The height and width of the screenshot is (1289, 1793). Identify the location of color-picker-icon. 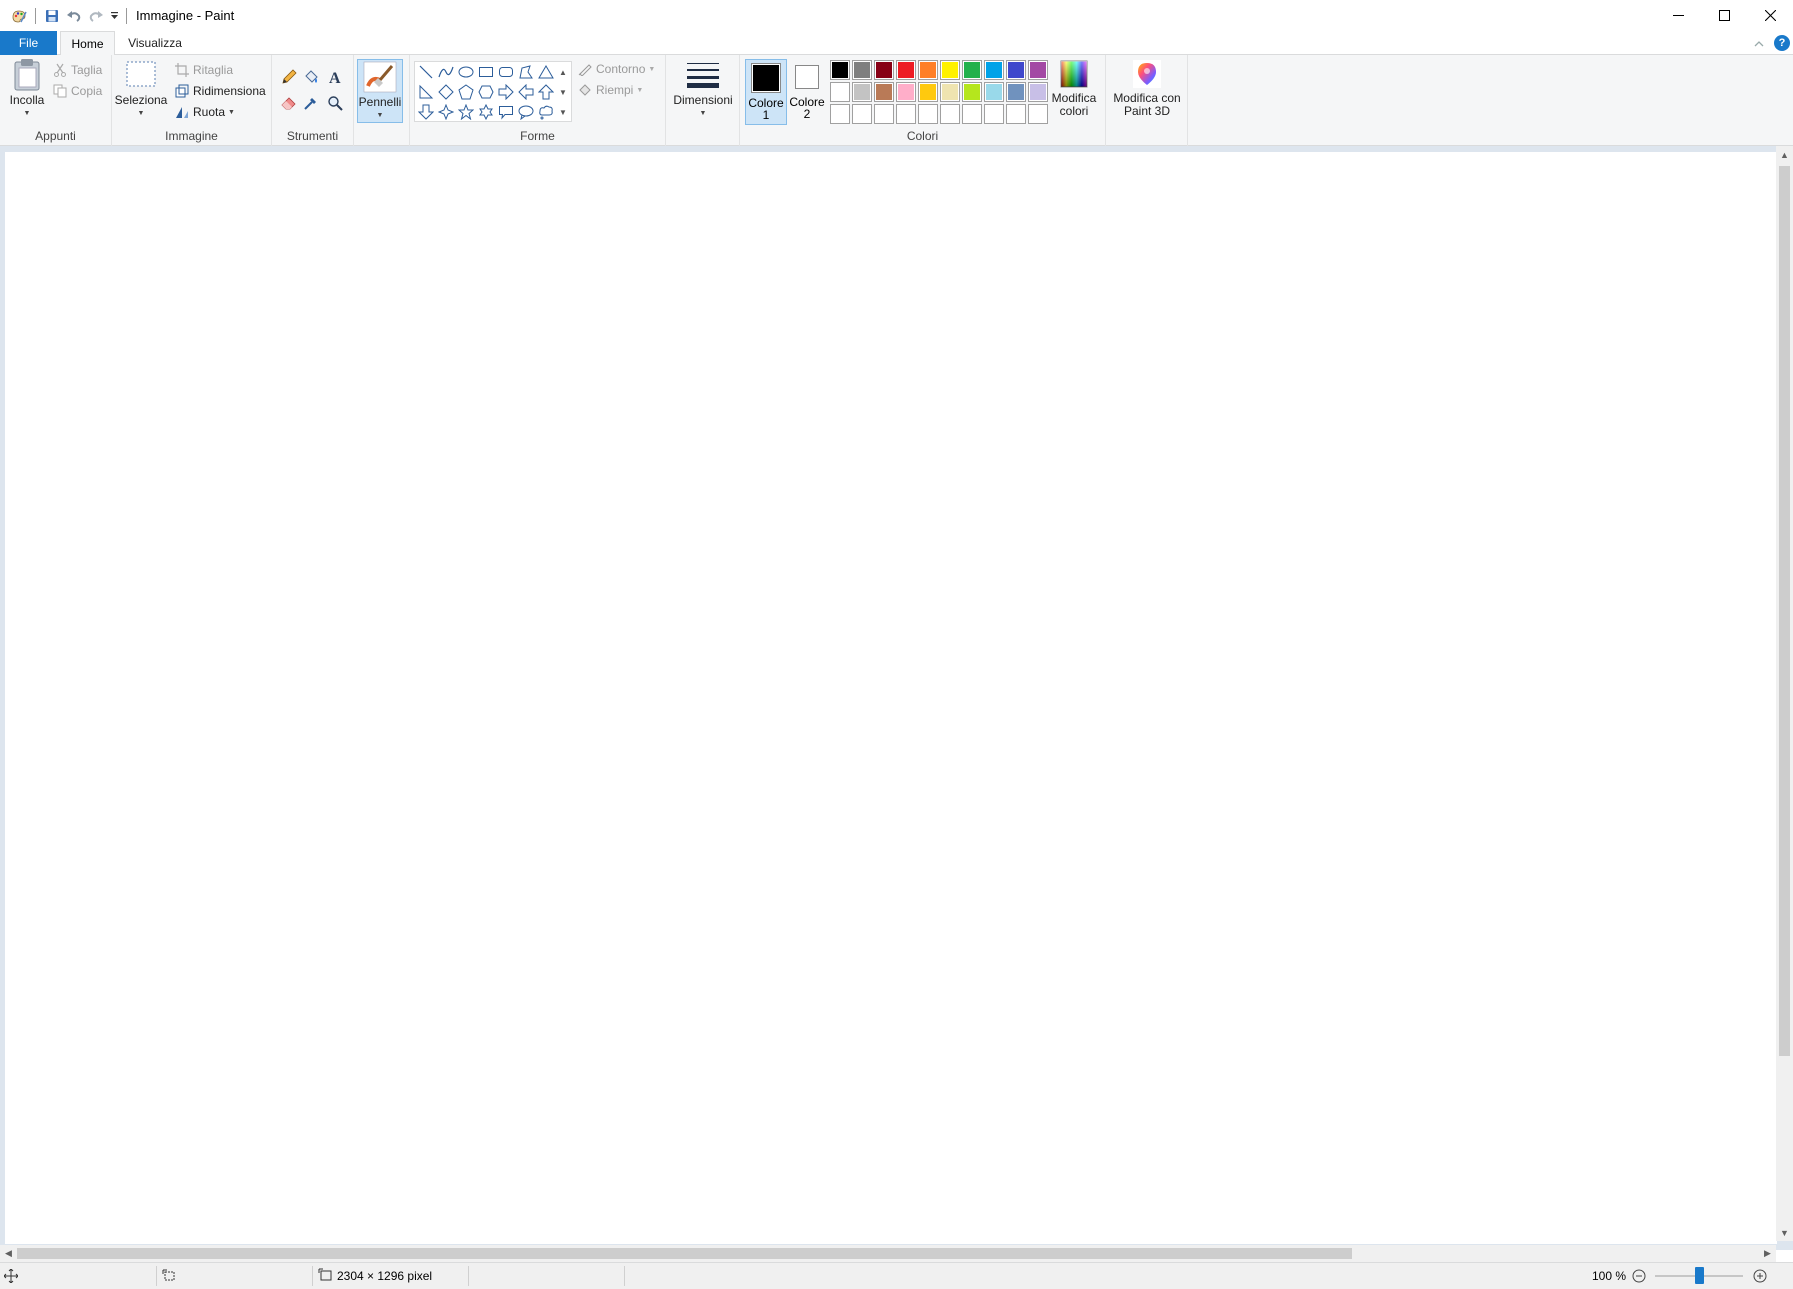
(311, 103).